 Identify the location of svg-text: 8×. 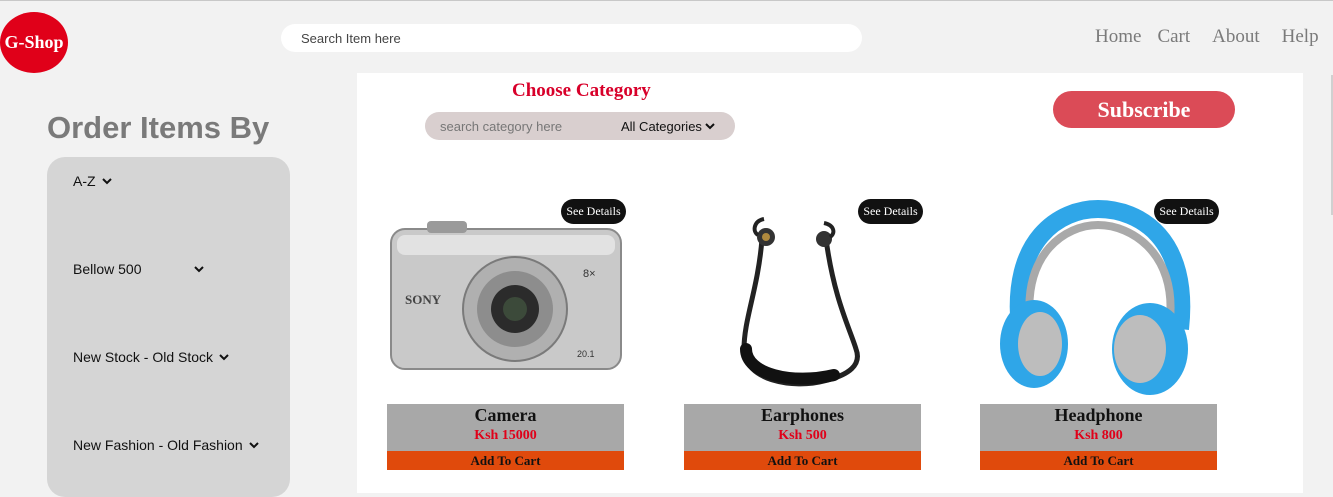
(589, 274).